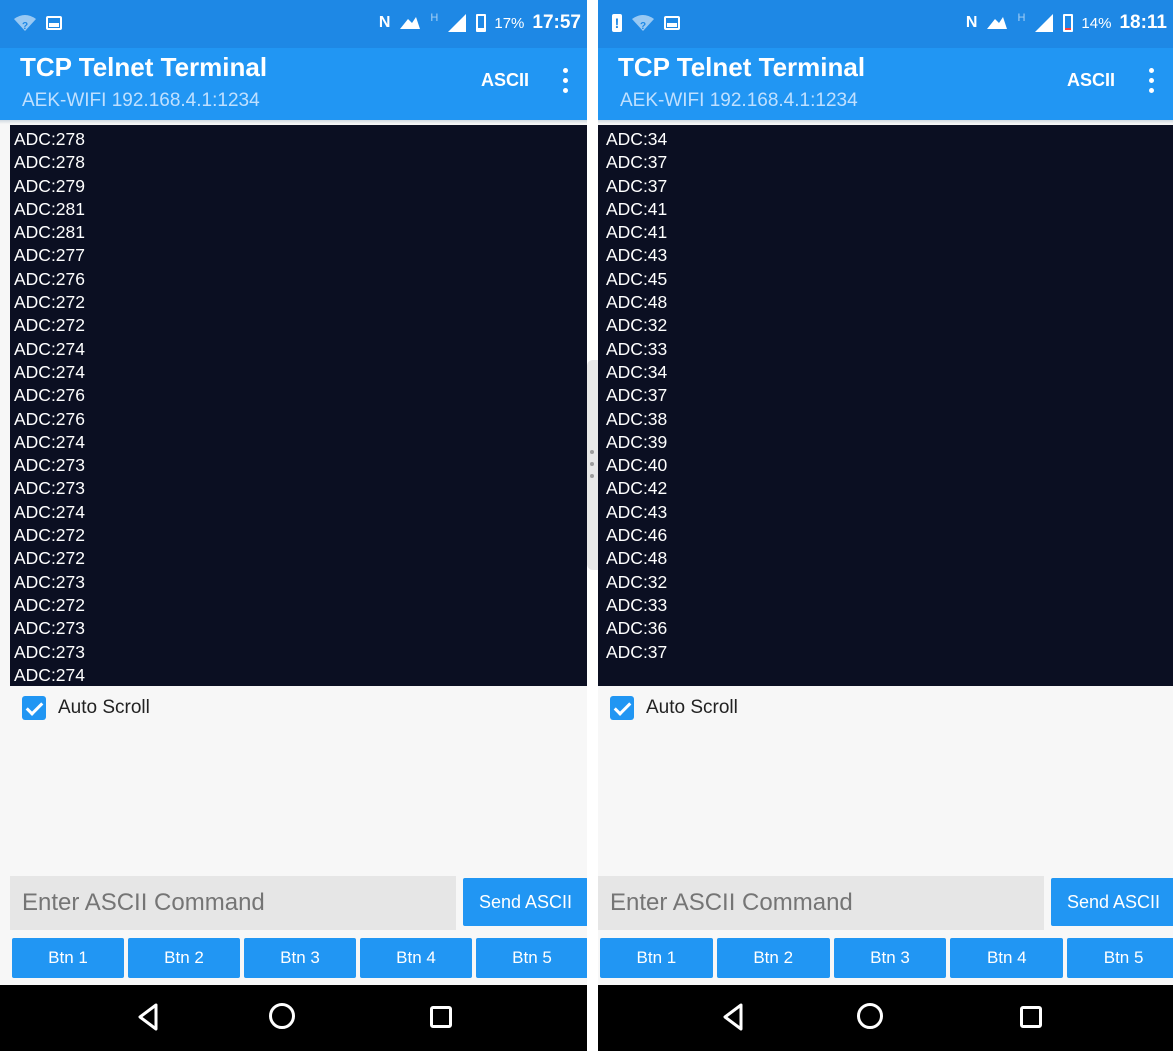 This screenshot has width=1173, height=1051. Describe the element at coordinates (617, 23) in the screenshot. I see `alert-notification-icon: !` at that location.